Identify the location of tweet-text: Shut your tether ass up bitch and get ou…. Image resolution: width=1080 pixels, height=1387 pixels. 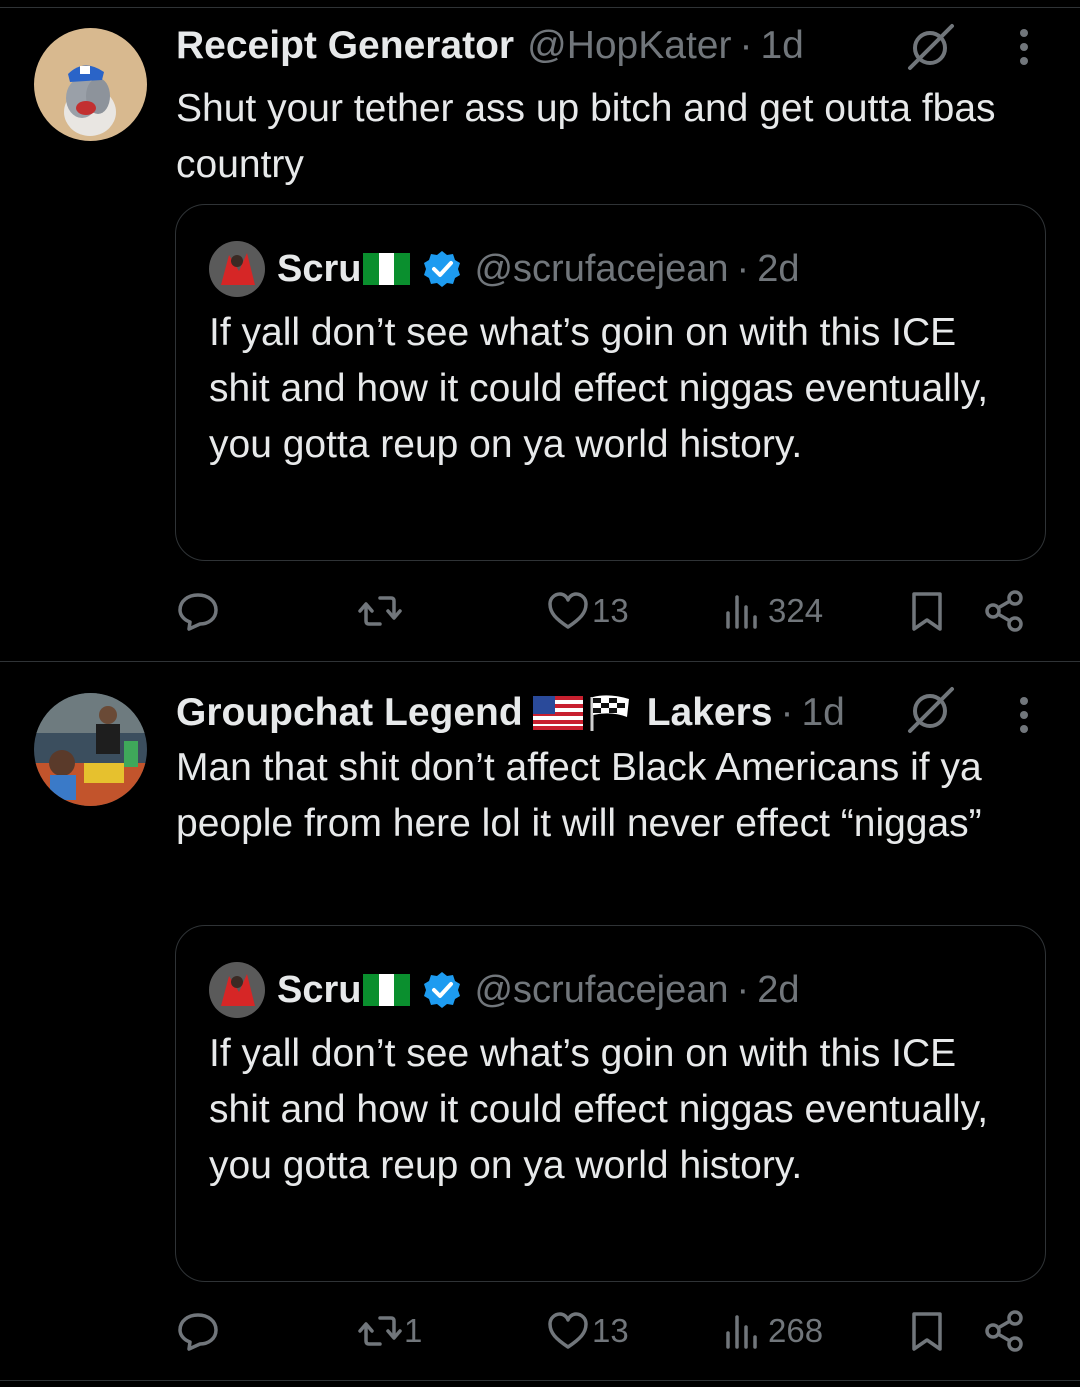
(586, 136).